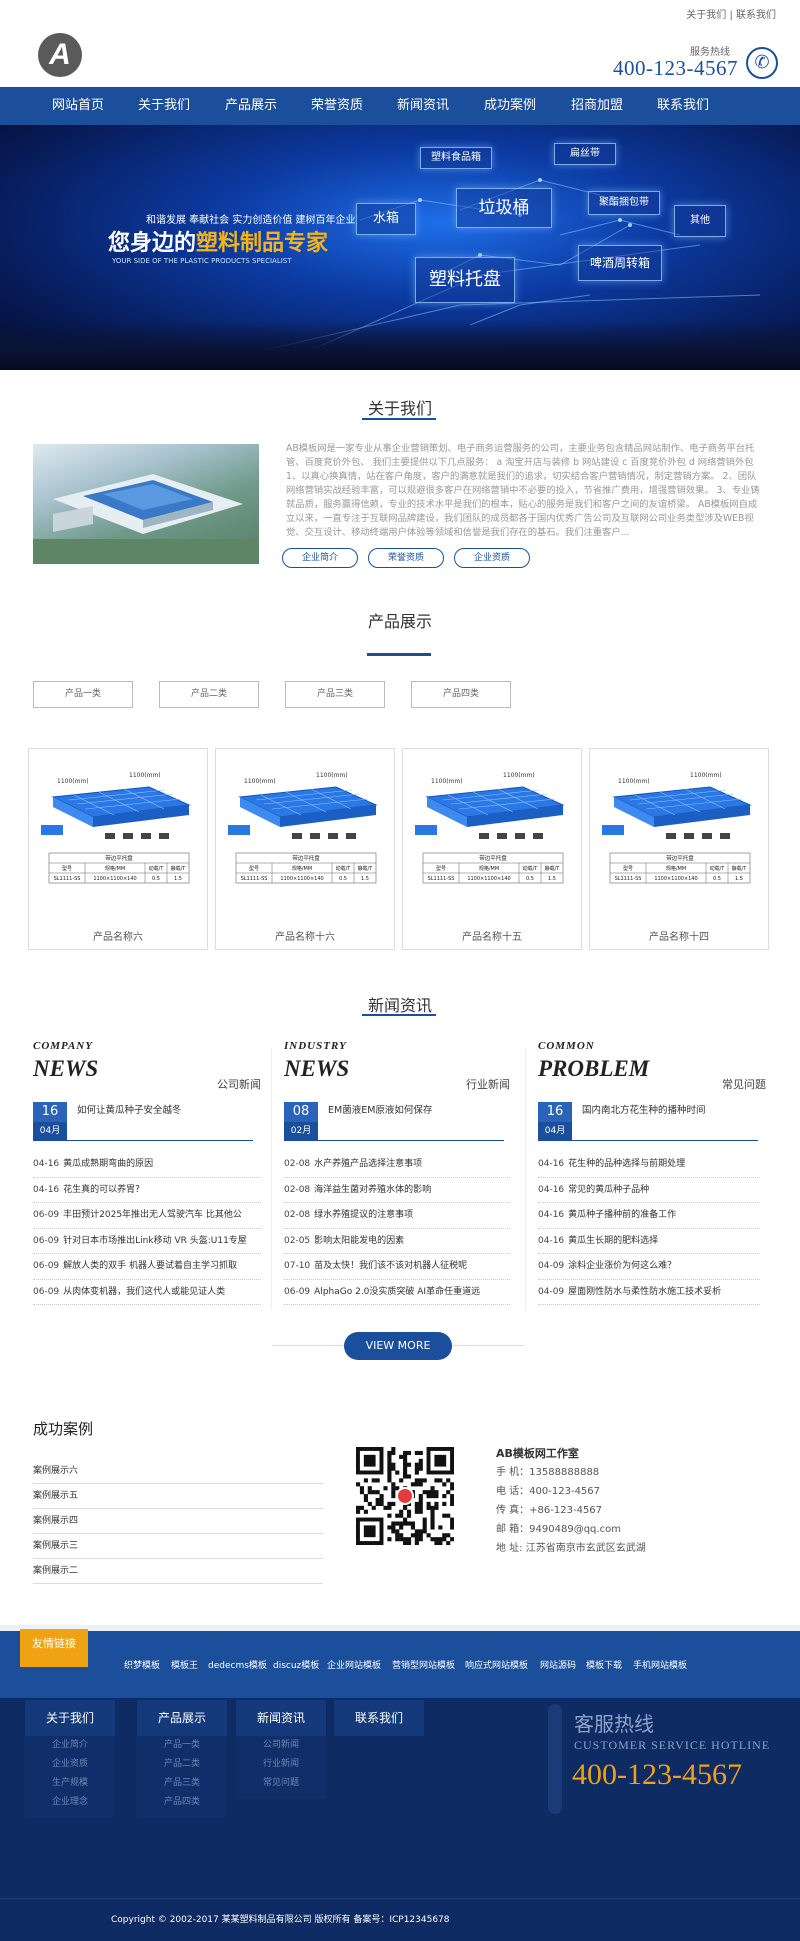  I want to click on footer-hotline-number: 400-123-4567, so click(657, 1774).